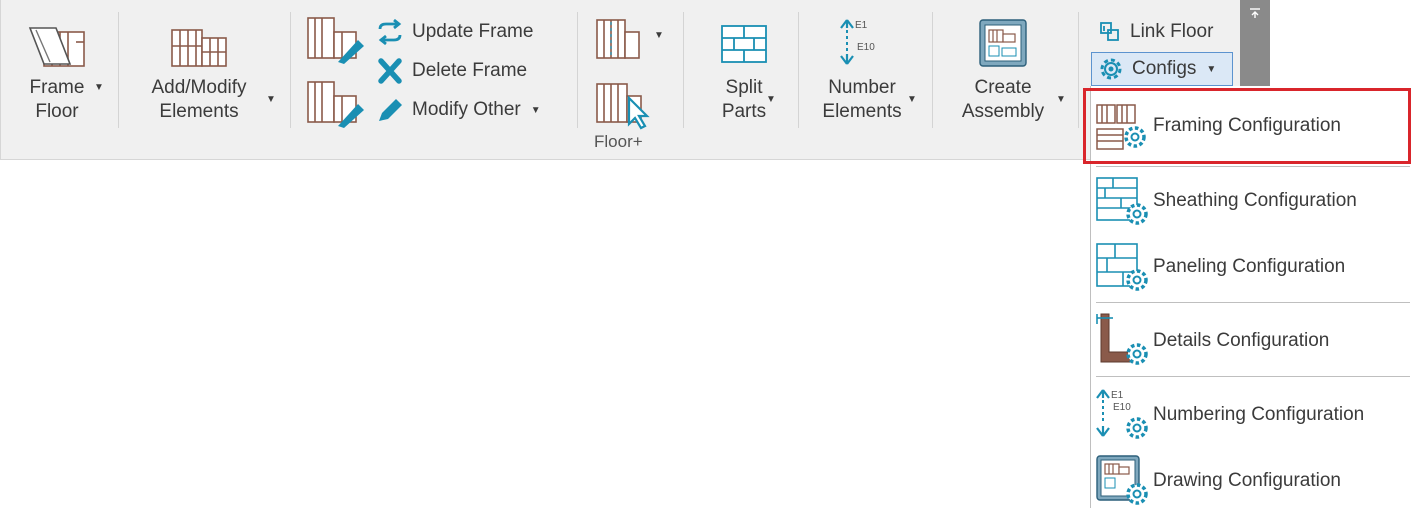 The height and width of the screenshot is (517, 1418). What do you see at coordinates (1255, 13) in the screenshot?
I see `collapse-icon` at bounding box center [1255, 13].